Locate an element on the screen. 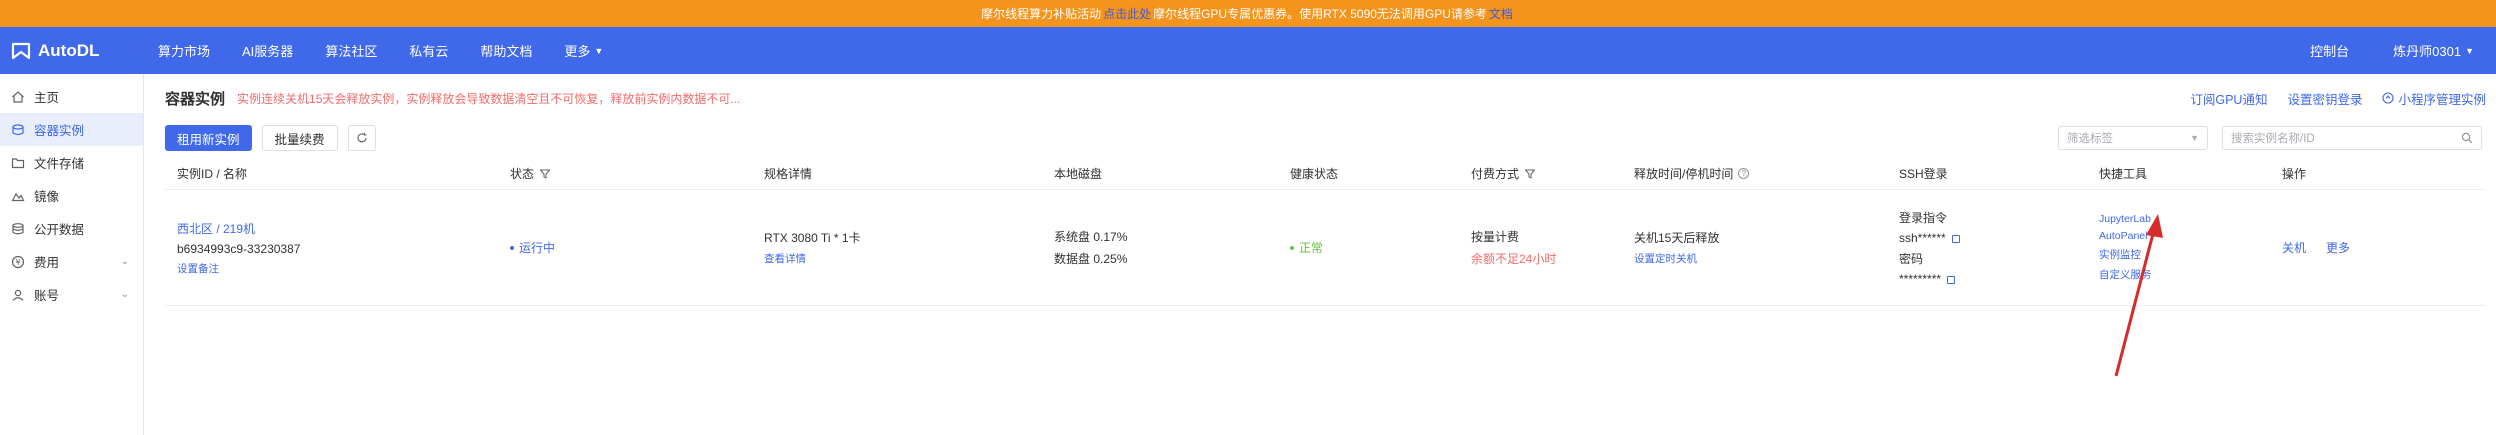 This screenshot has height=435, width=2496. nav-item-label: 私有云 is located at coordinates (429, 51).